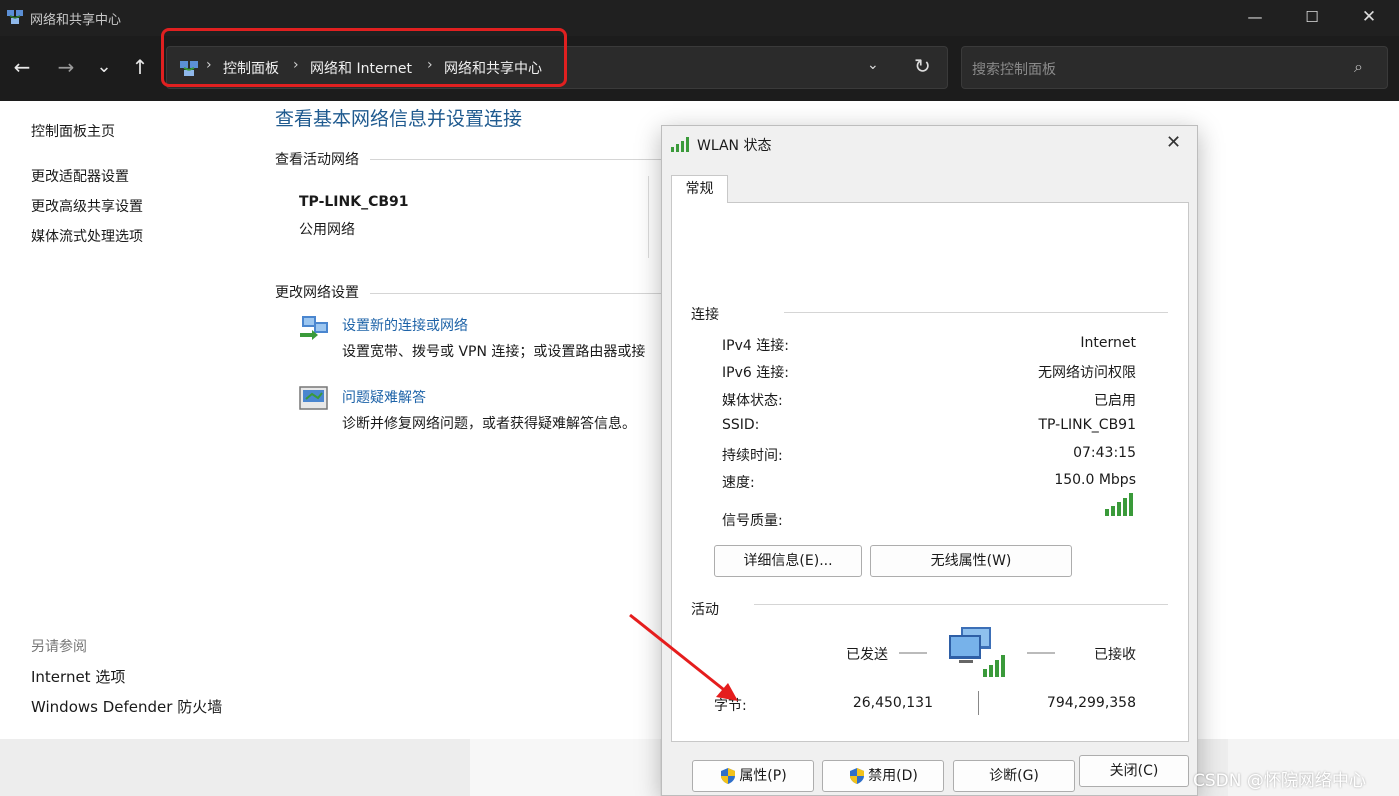 Image resolution: width=1399 pixels, height=796 pixels. Describe the element at coordinates (893, 776) in the screenshot. I see `disable-button-label: 禁用(D)` at that location.